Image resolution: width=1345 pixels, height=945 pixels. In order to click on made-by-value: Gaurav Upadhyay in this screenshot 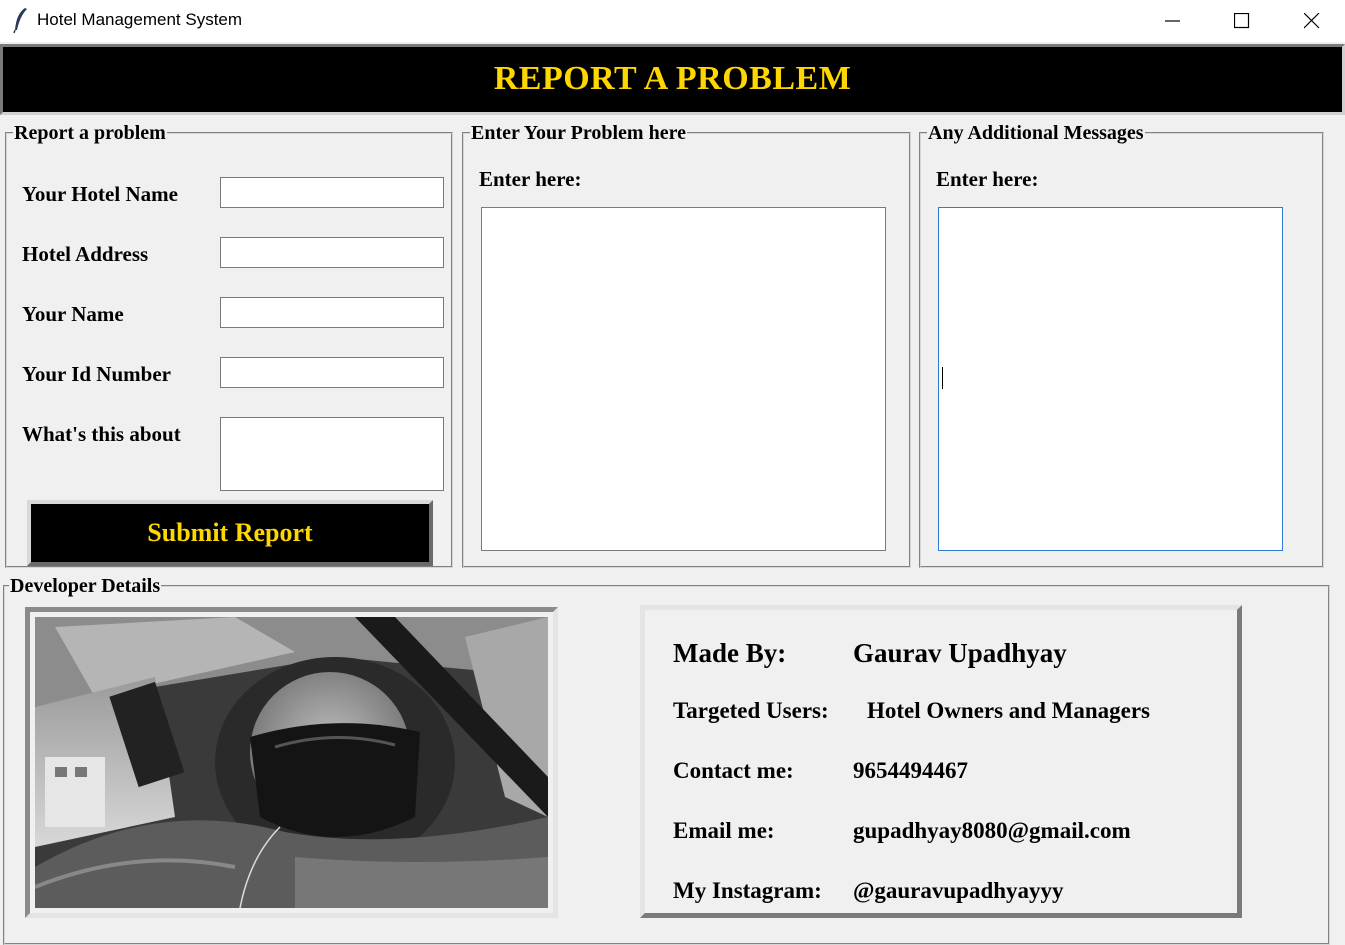, I will do `click(960, 653)`.